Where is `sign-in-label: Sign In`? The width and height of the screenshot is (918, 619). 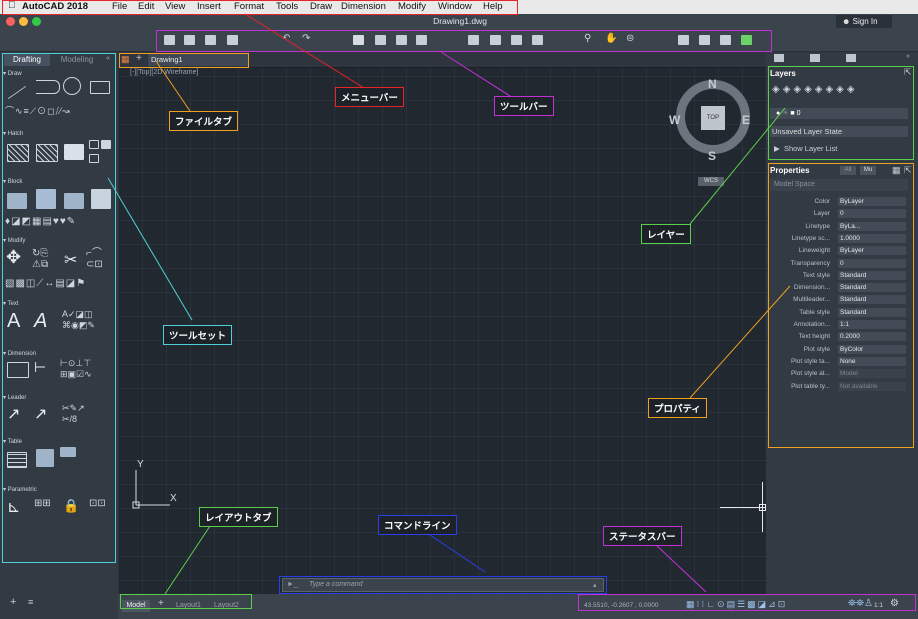 sign-in-label: Sign In is located at coordinates (865, 21).